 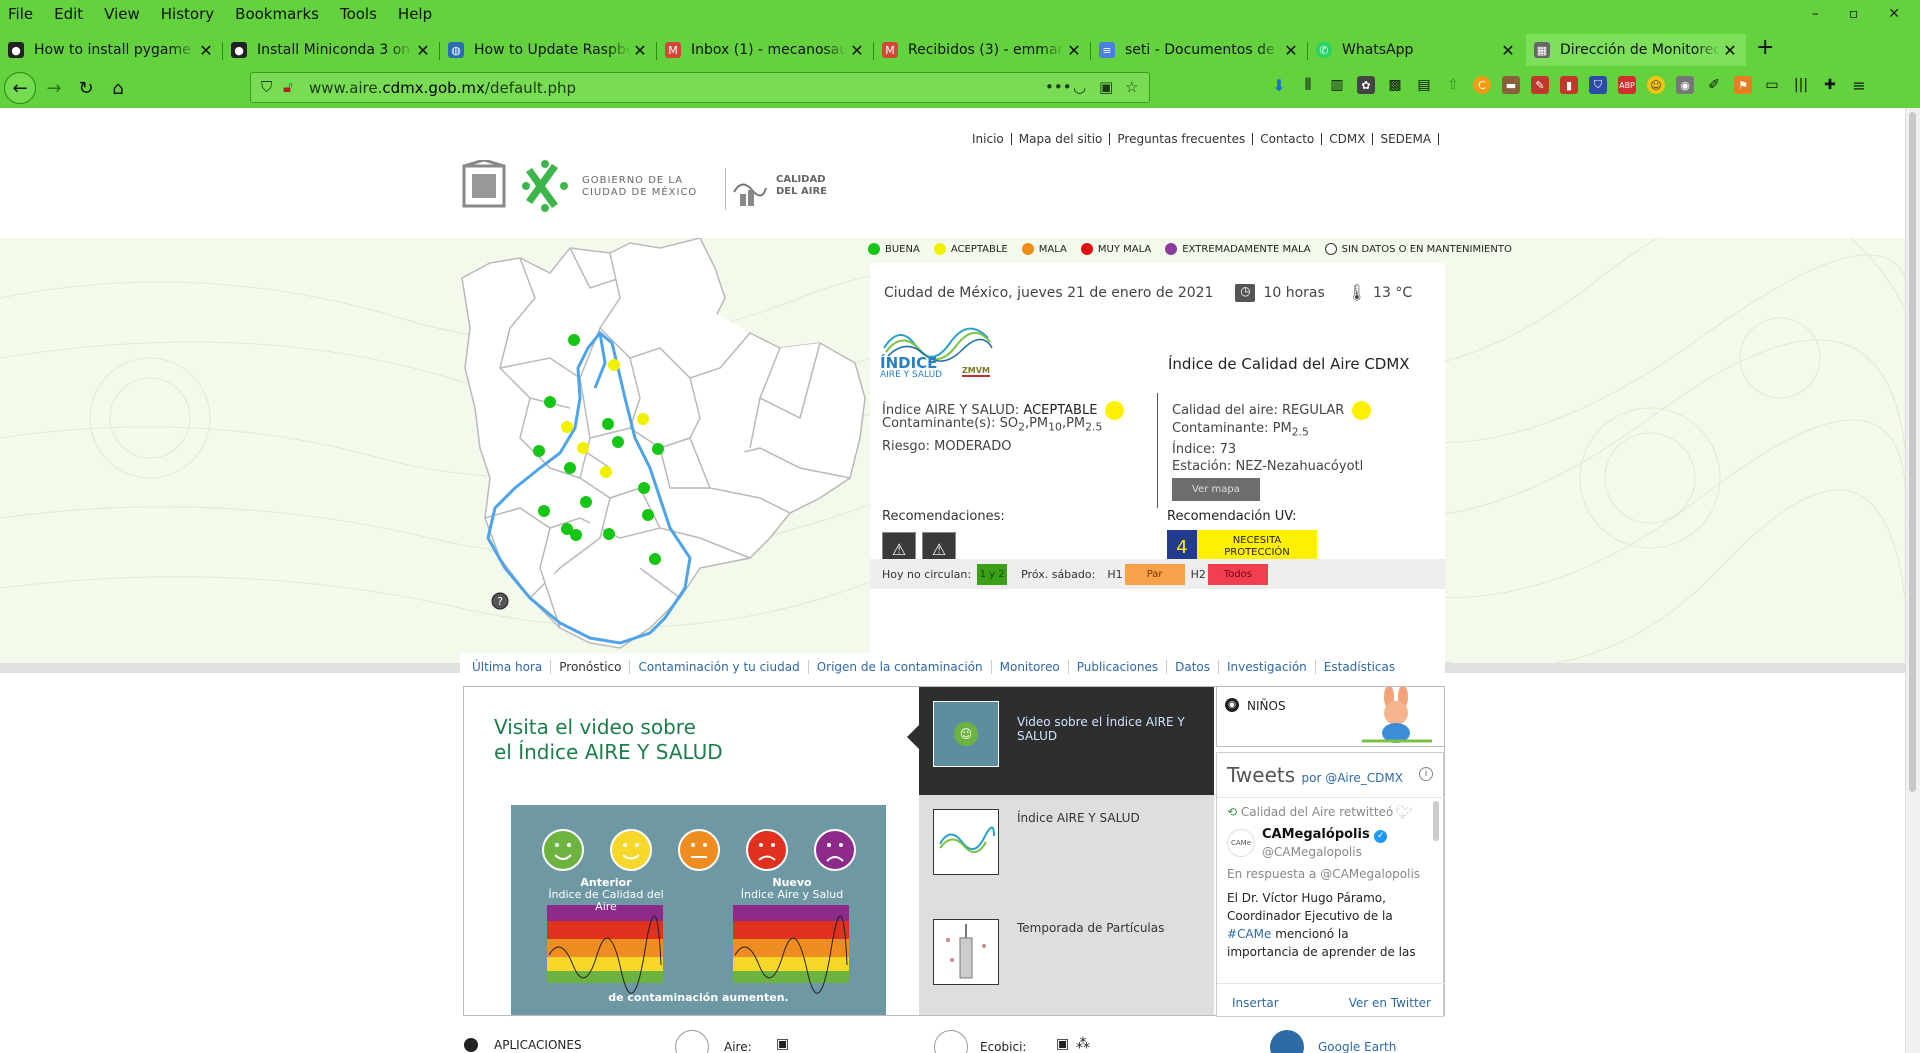 I want to click on ver-en-twitter-link: Ver en Twitter, so click(x=1390, y=1003).